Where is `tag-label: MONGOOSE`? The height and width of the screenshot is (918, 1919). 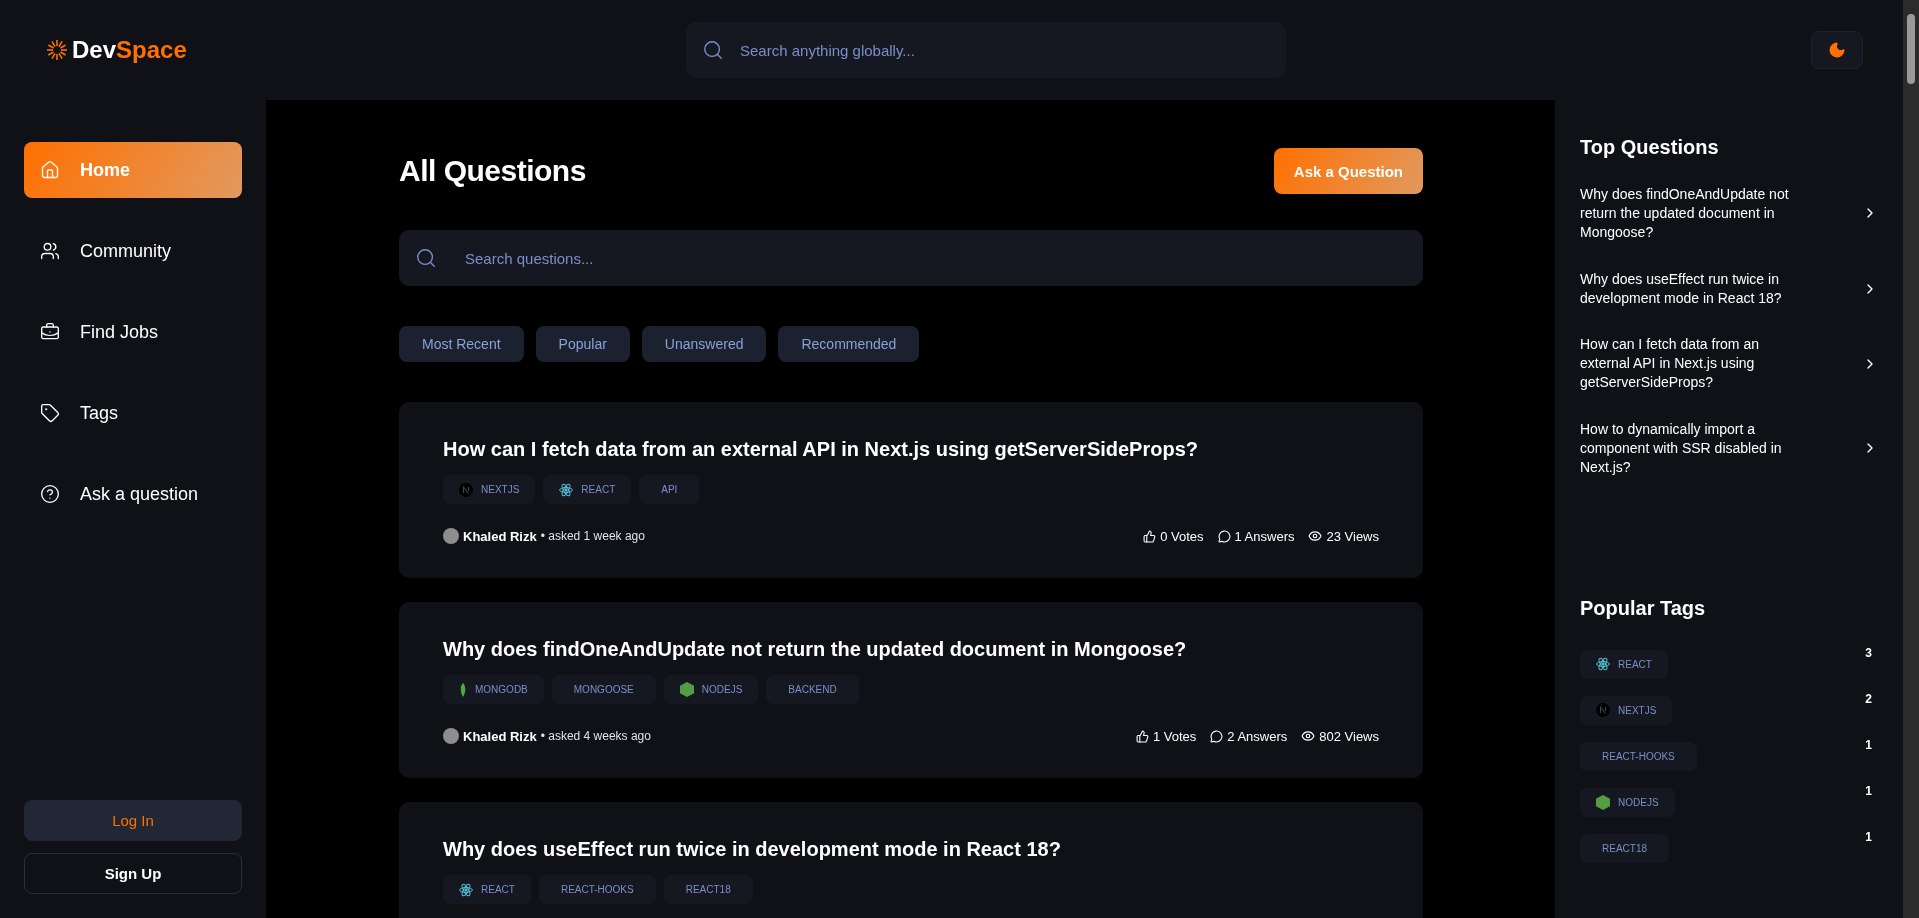 tag-label: MONGOOSE is located at coordinates (603, 689).